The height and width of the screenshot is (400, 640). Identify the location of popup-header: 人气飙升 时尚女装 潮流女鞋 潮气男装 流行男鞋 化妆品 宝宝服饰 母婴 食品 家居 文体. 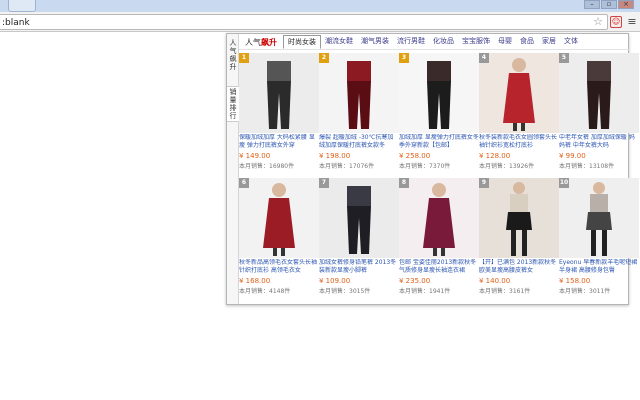
(434, 42).